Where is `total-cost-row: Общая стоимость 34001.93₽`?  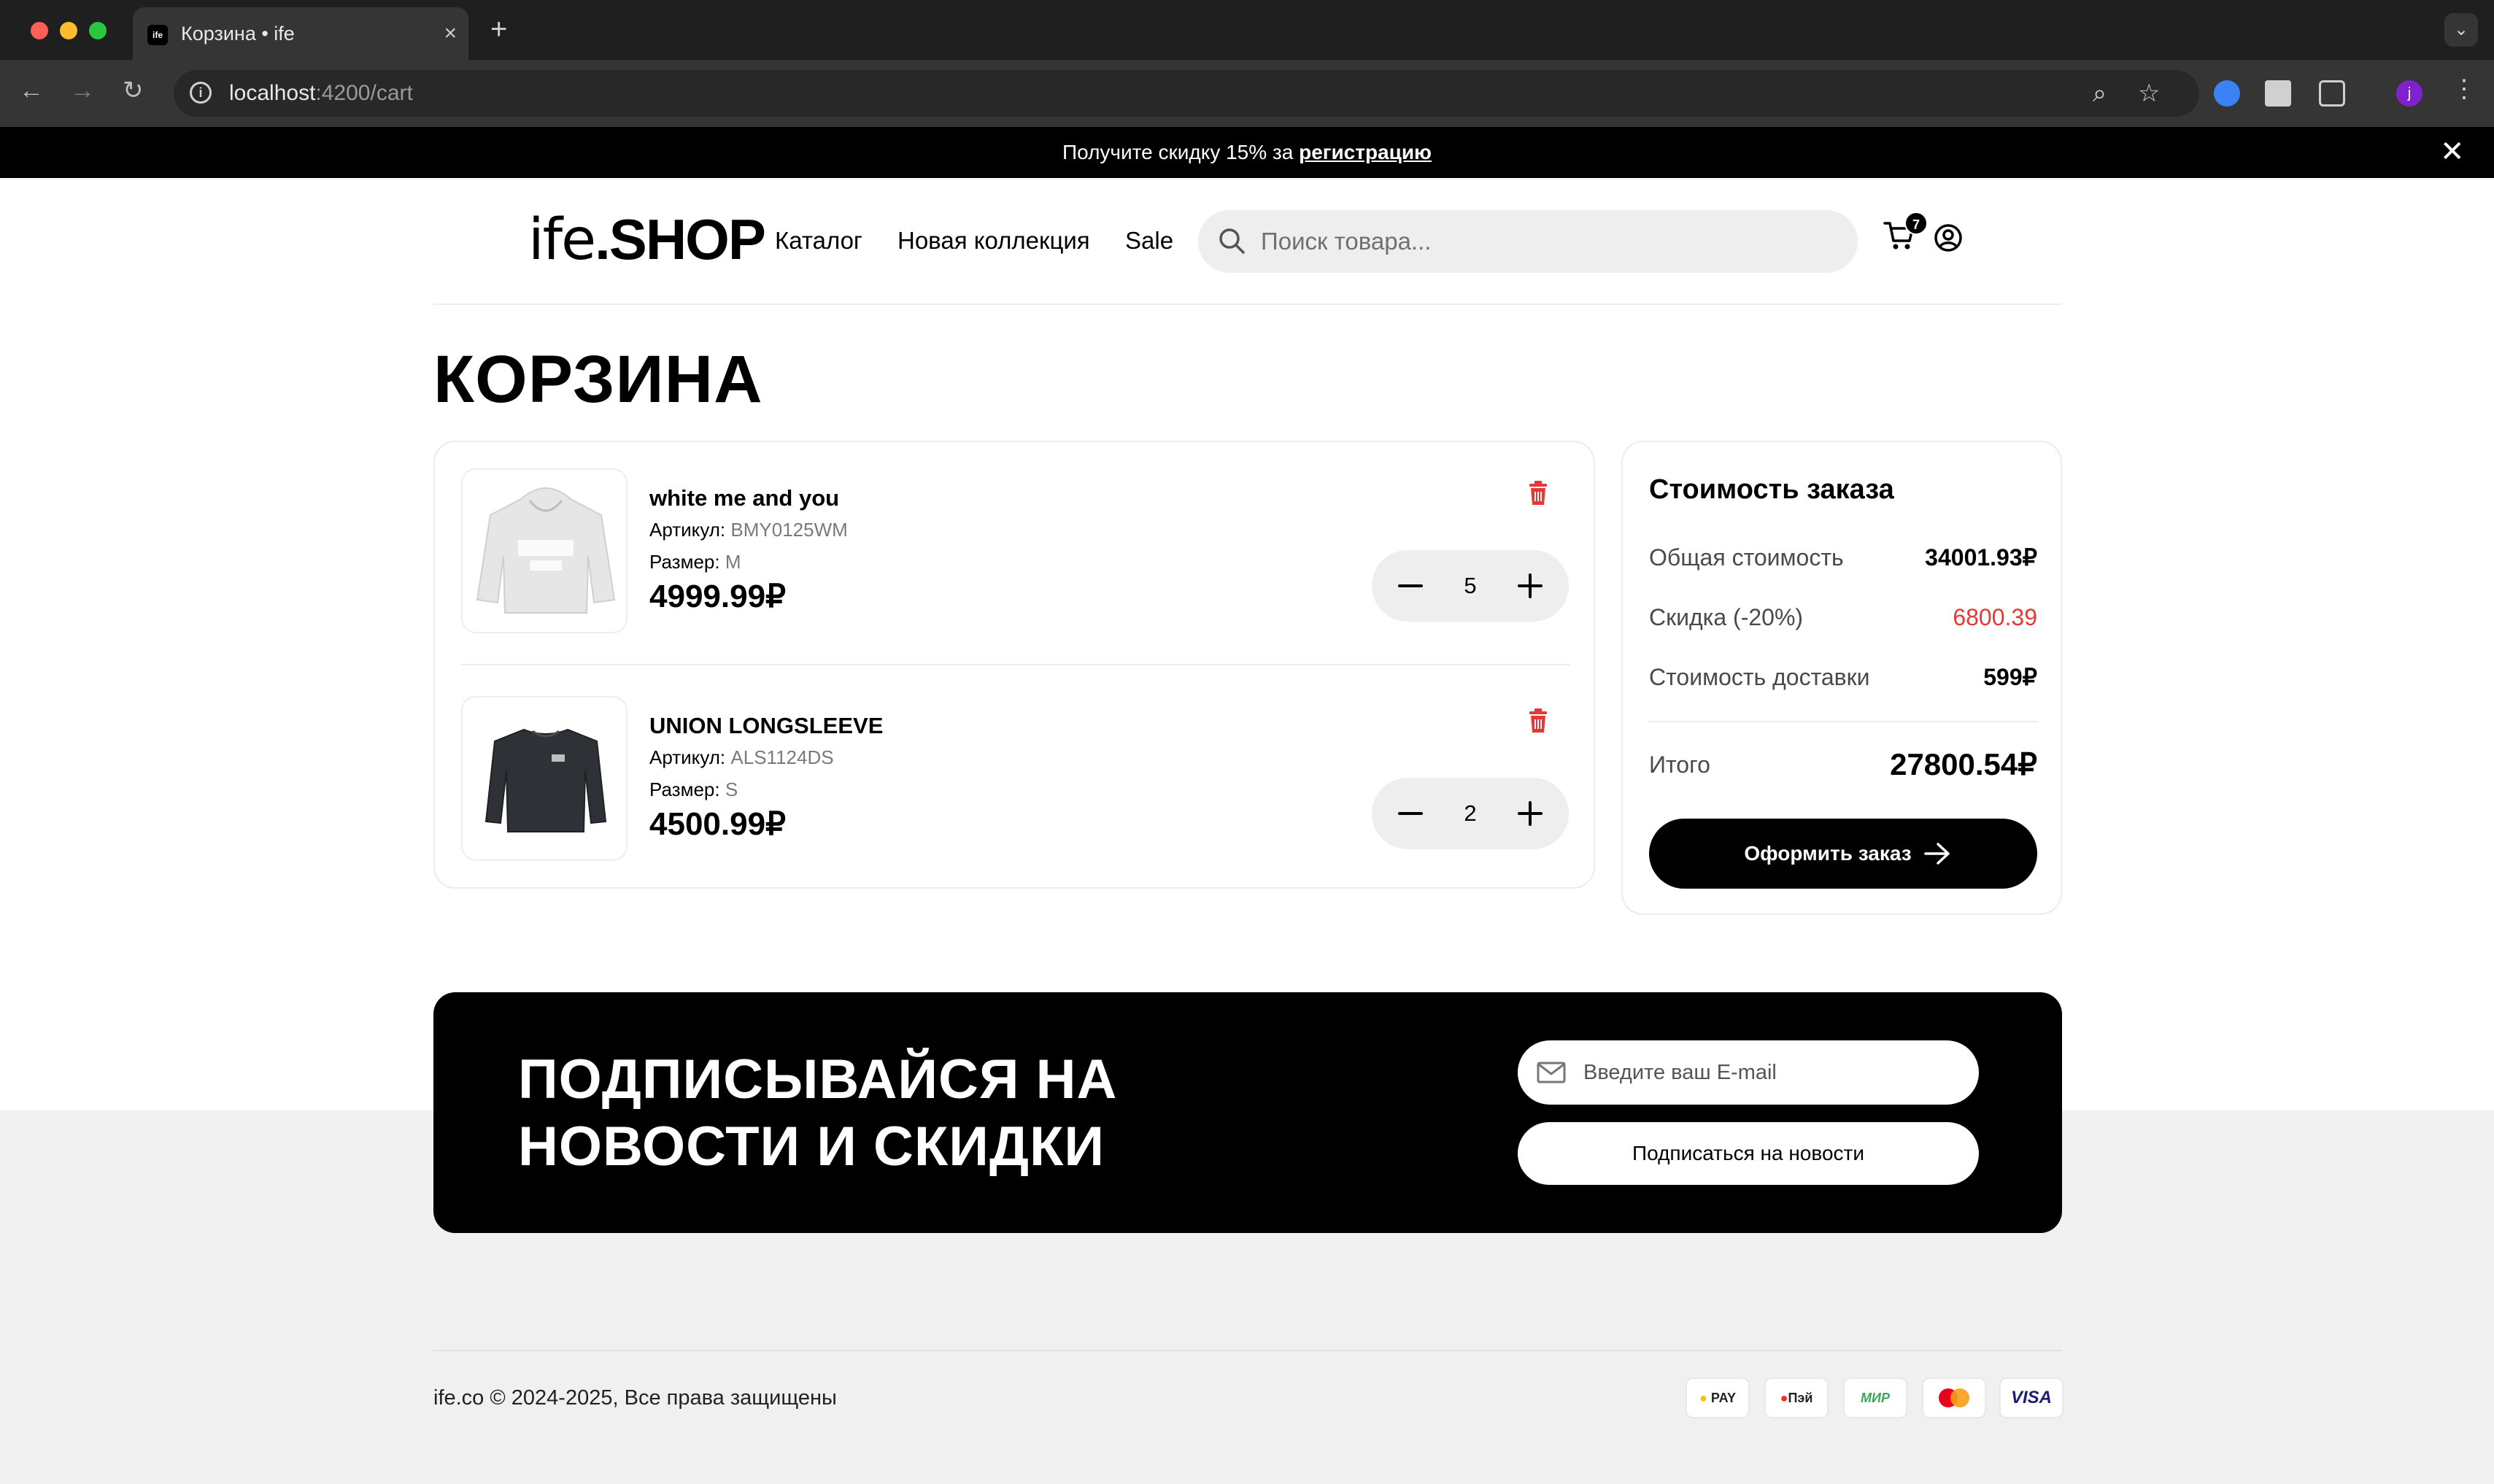 total-cost-row: Общая стоимость 34001.93₽ is located at coordinates (1843, 557).